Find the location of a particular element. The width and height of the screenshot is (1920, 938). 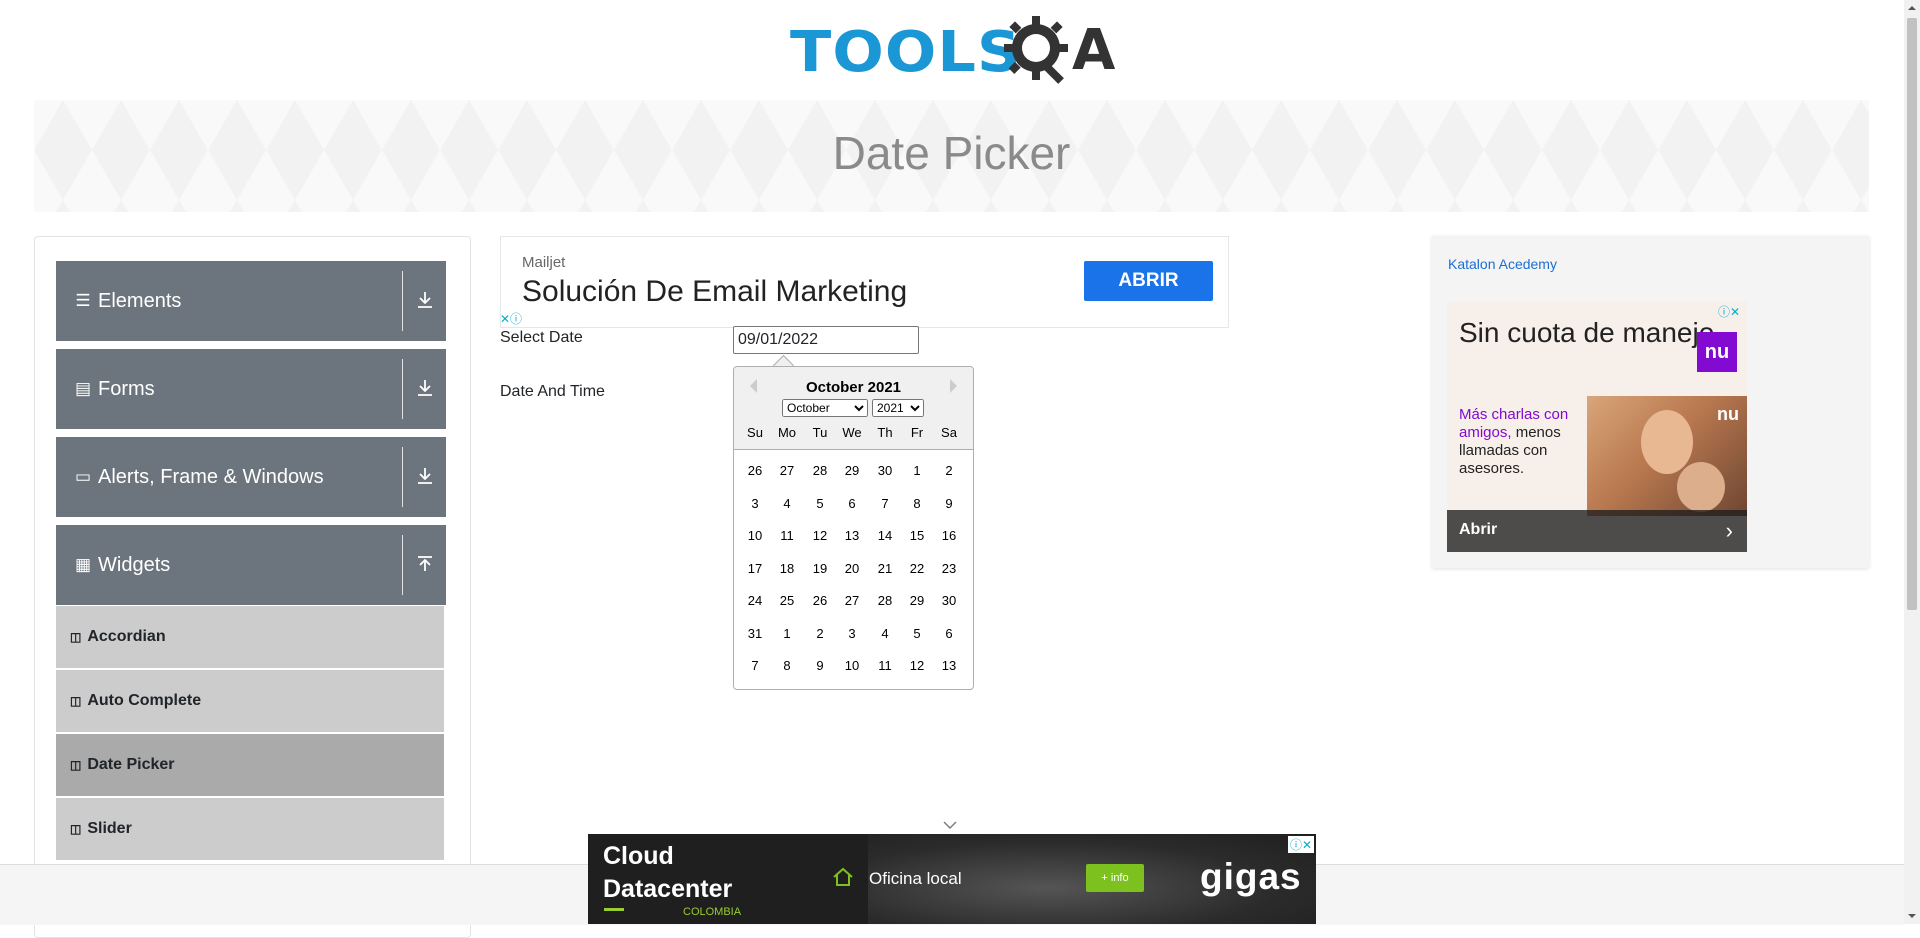

calendar-month-title: October 2021 is located at coordinates (853, 387).